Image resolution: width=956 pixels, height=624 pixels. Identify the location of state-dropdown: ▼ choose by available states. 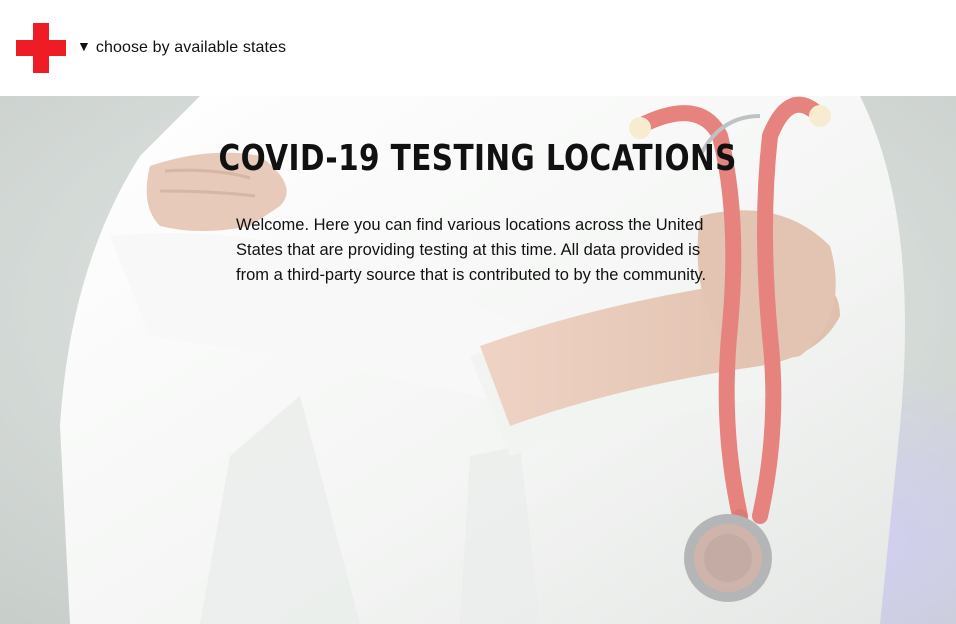
(181, 48).